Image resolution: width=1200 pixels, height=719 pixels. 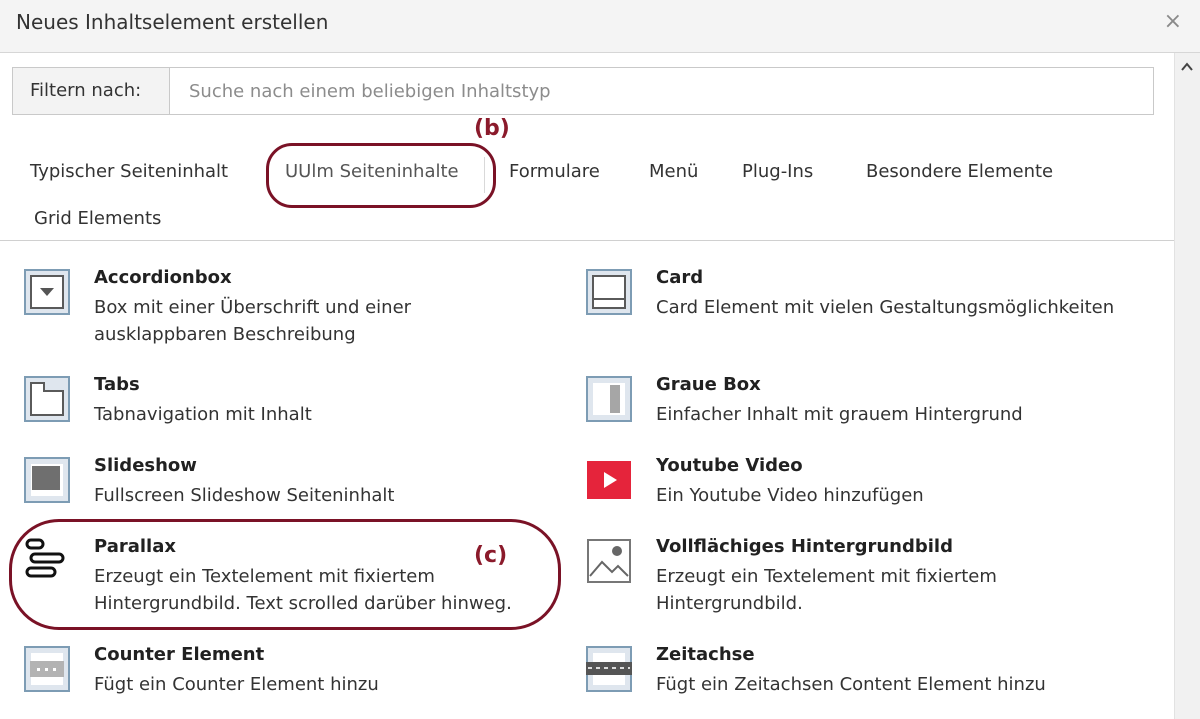 I want to click on chevron-up-icon, so click(x=1187, y=67).